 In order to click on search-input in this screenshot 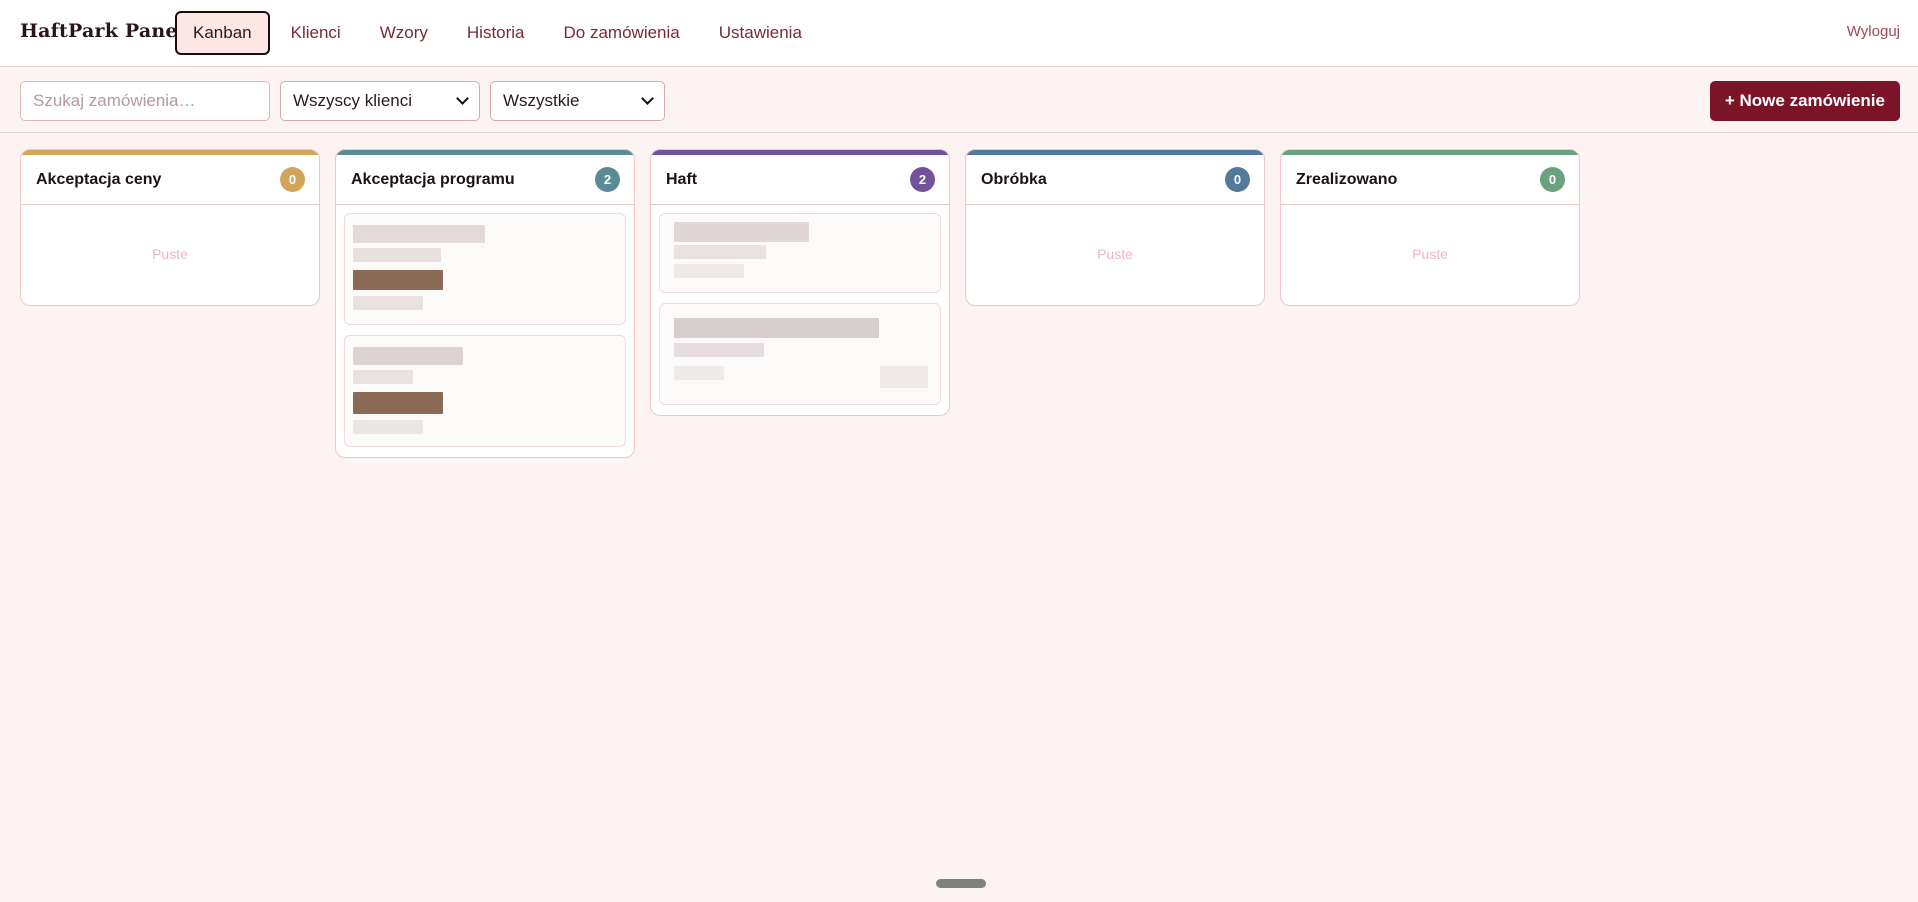, I will do `click(145, 101)`.